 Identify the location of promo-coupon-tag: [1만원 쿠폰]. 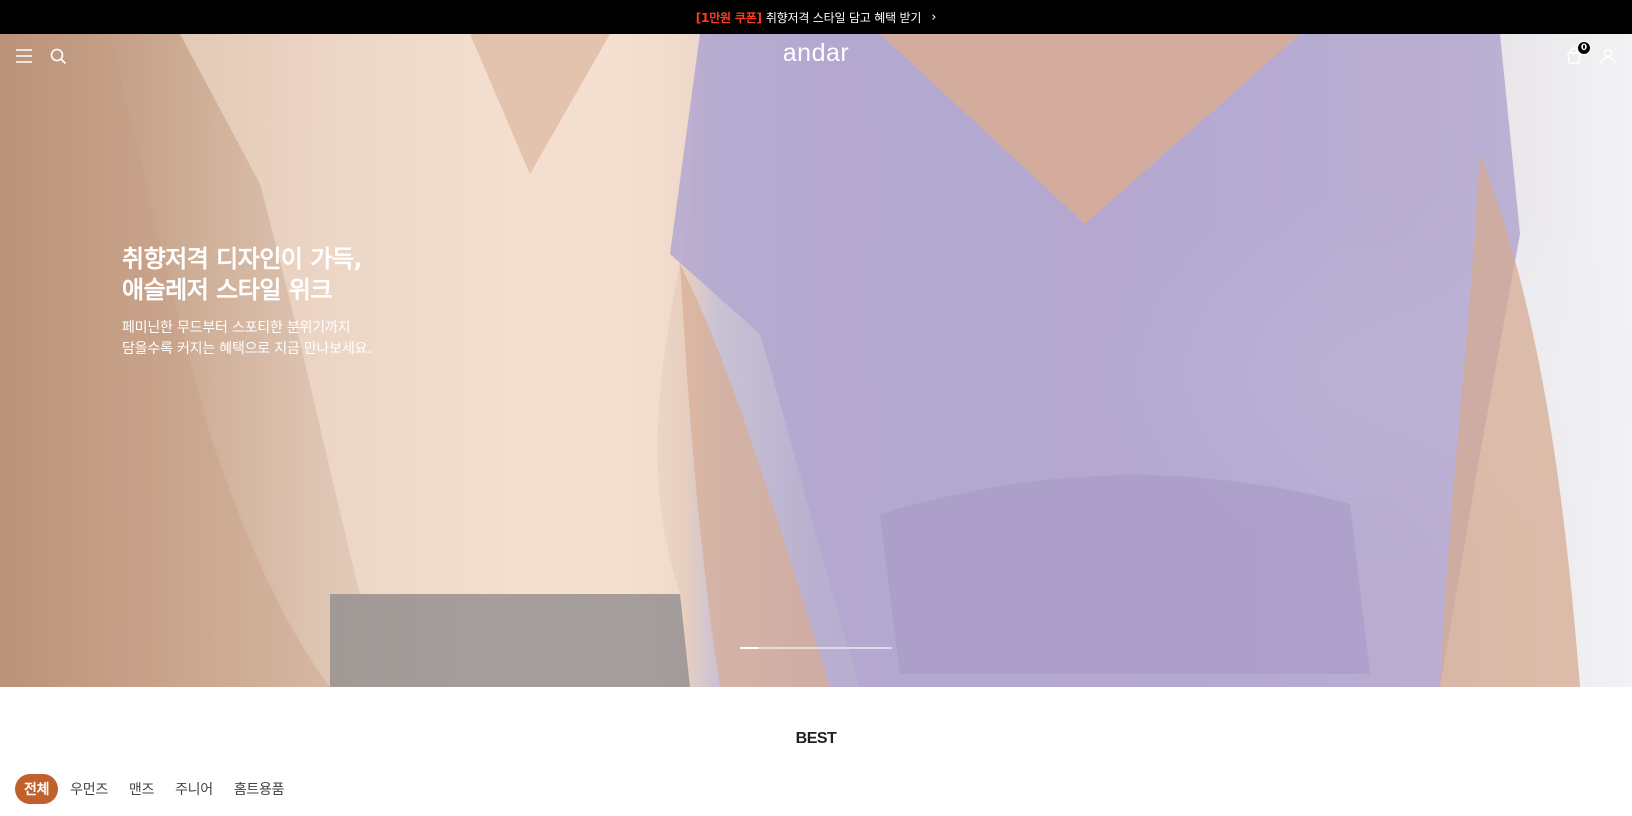
(728, 17).